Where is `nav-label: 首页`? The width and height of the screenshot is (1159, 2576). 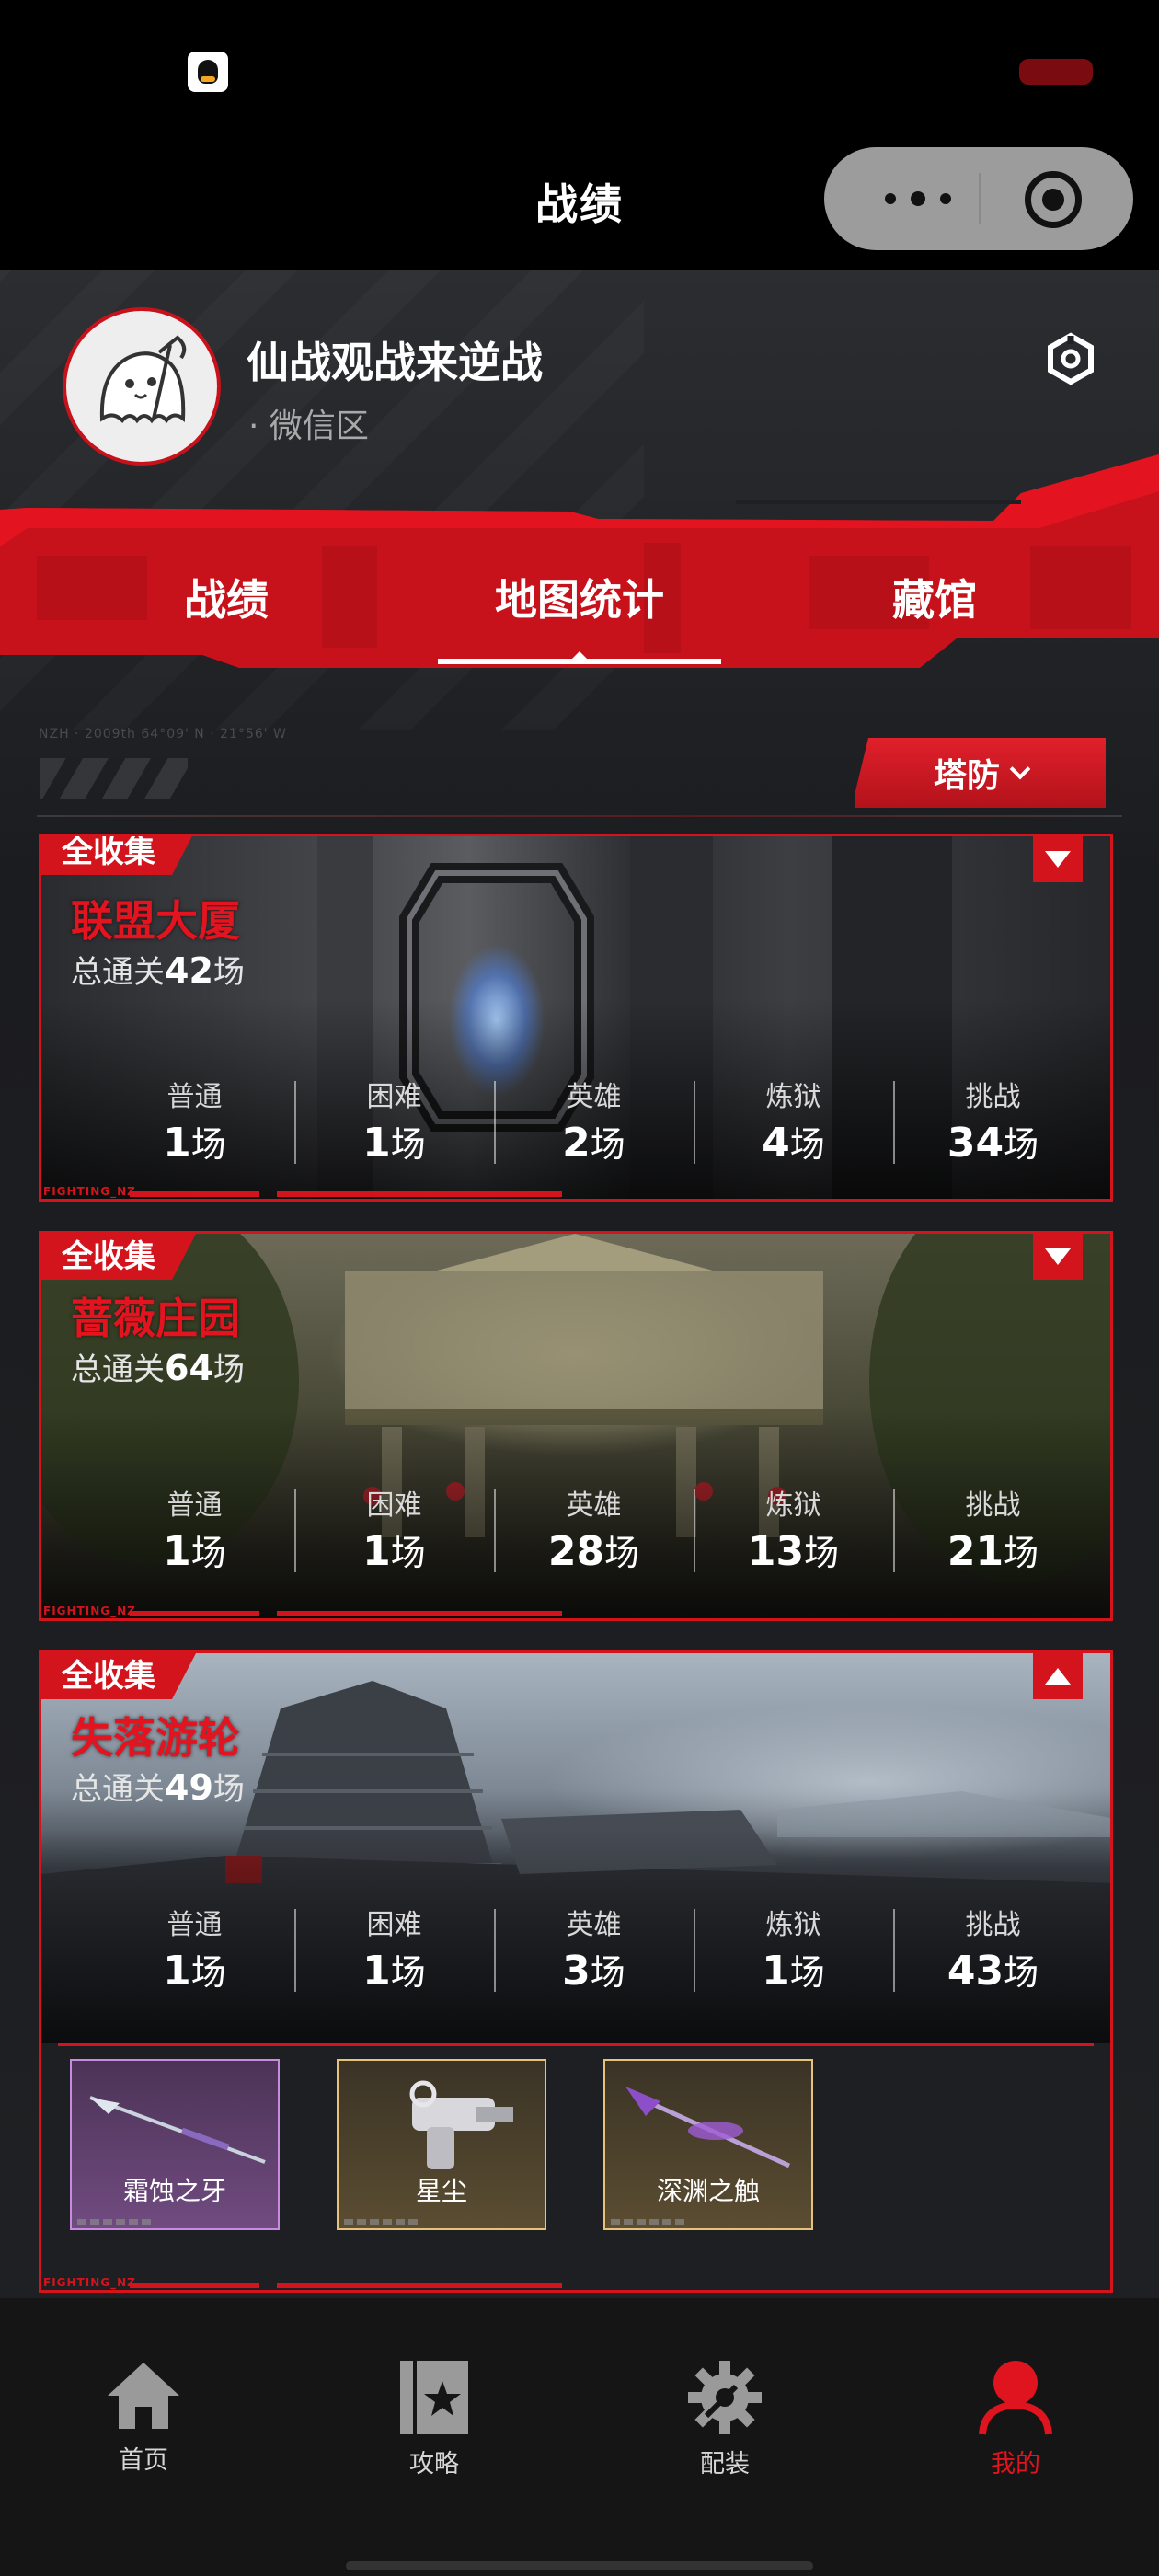 nav-label: 首页 is located at coordinates (143, 2460).